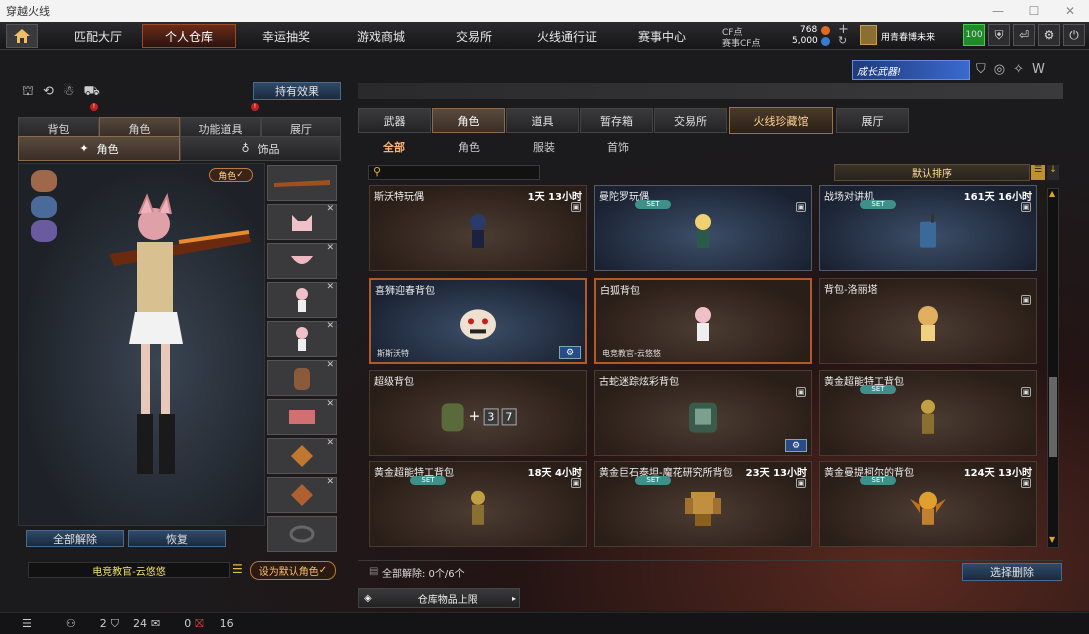  What do you see at coordinates (302, 261) in the screenshot?
I see `slot-face: ✕` at bounding box center [302, 261].